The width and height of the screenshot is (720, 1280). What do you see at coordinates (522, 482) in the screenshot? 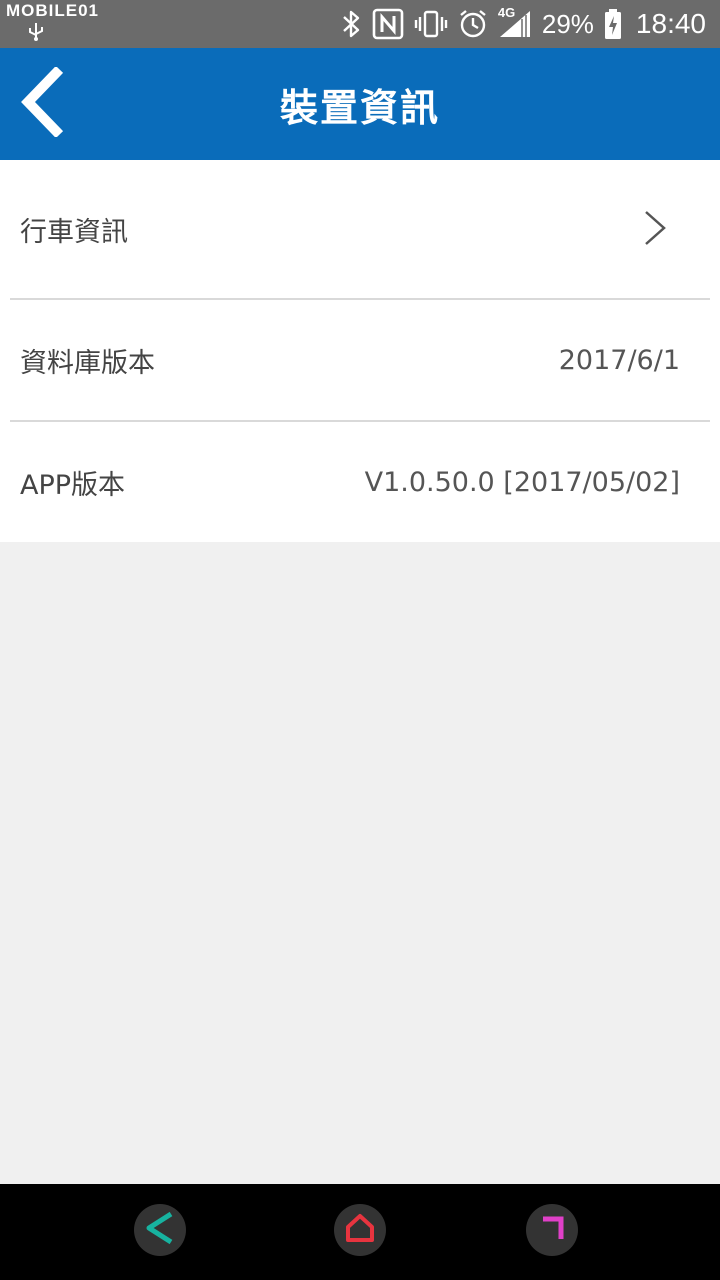
I see `list-item-value: V1.0.50.0 [2017/05/02]` at bounding box center [522, 482].